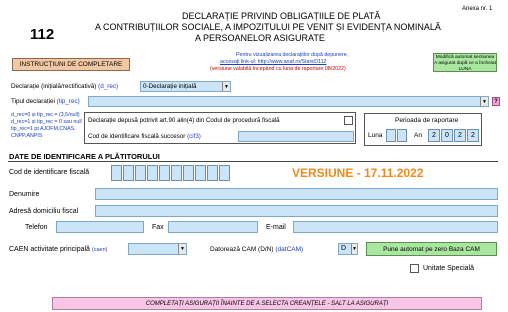 This screenshot has width=508, height=312. Describe the element at coordinates (260, 38) in the screenshot. I see `form-title-line3: A PERSOANELOR ASIGURATE` at that location.